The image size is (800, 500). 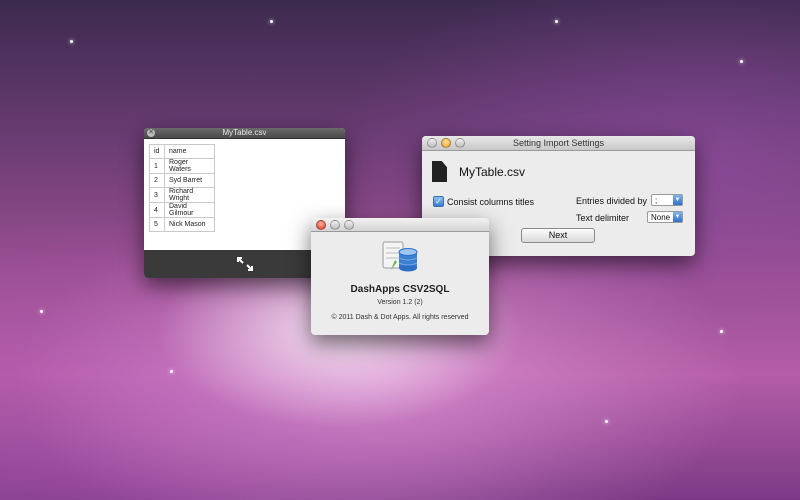 I want to click on cell-name: Nick Mason, so click(x=189, y=224).